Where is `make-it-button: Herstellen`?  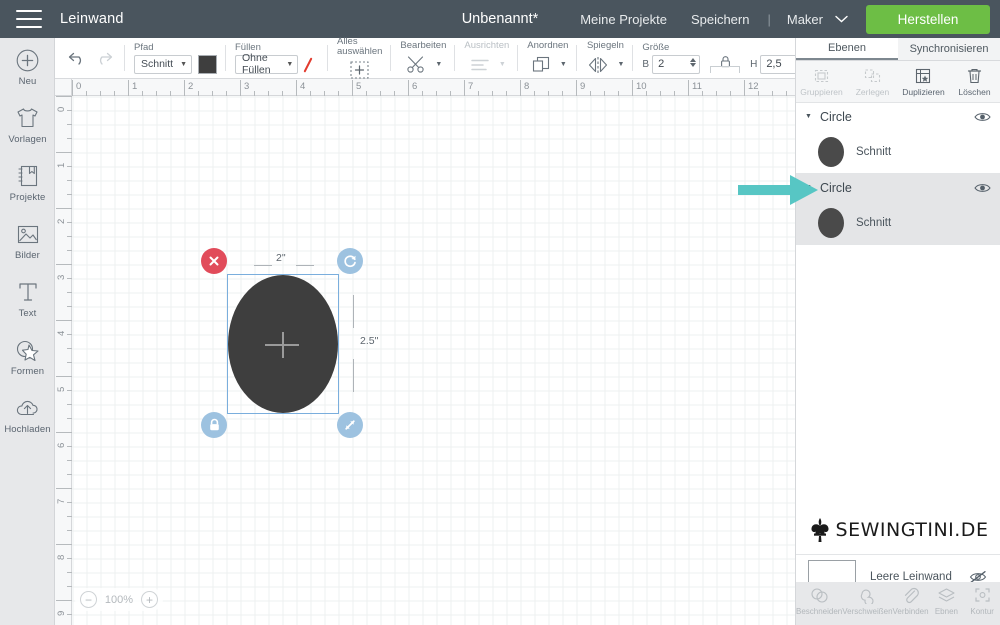
make-it-button: Herstellen is located at coordinates (928, 19).